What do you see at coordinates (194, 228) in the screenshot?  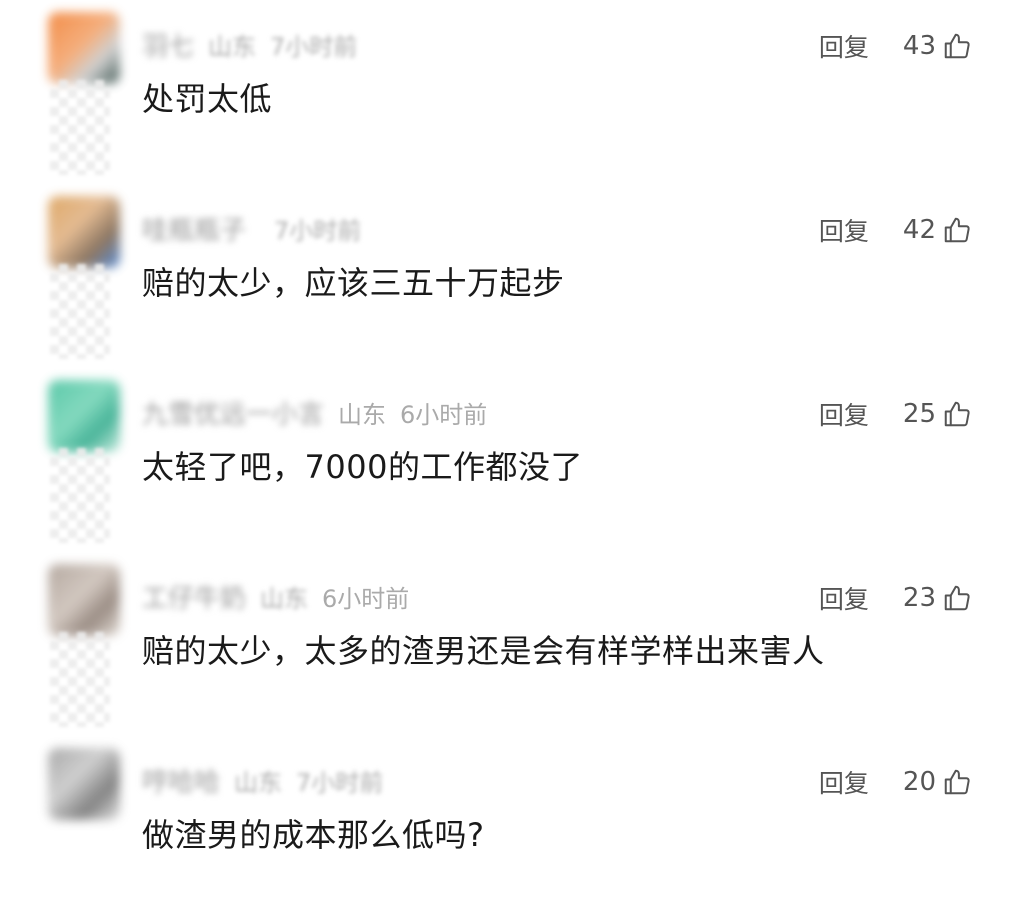 I see `username: 哇瓶瓶子` at bounding box center [194, 228].